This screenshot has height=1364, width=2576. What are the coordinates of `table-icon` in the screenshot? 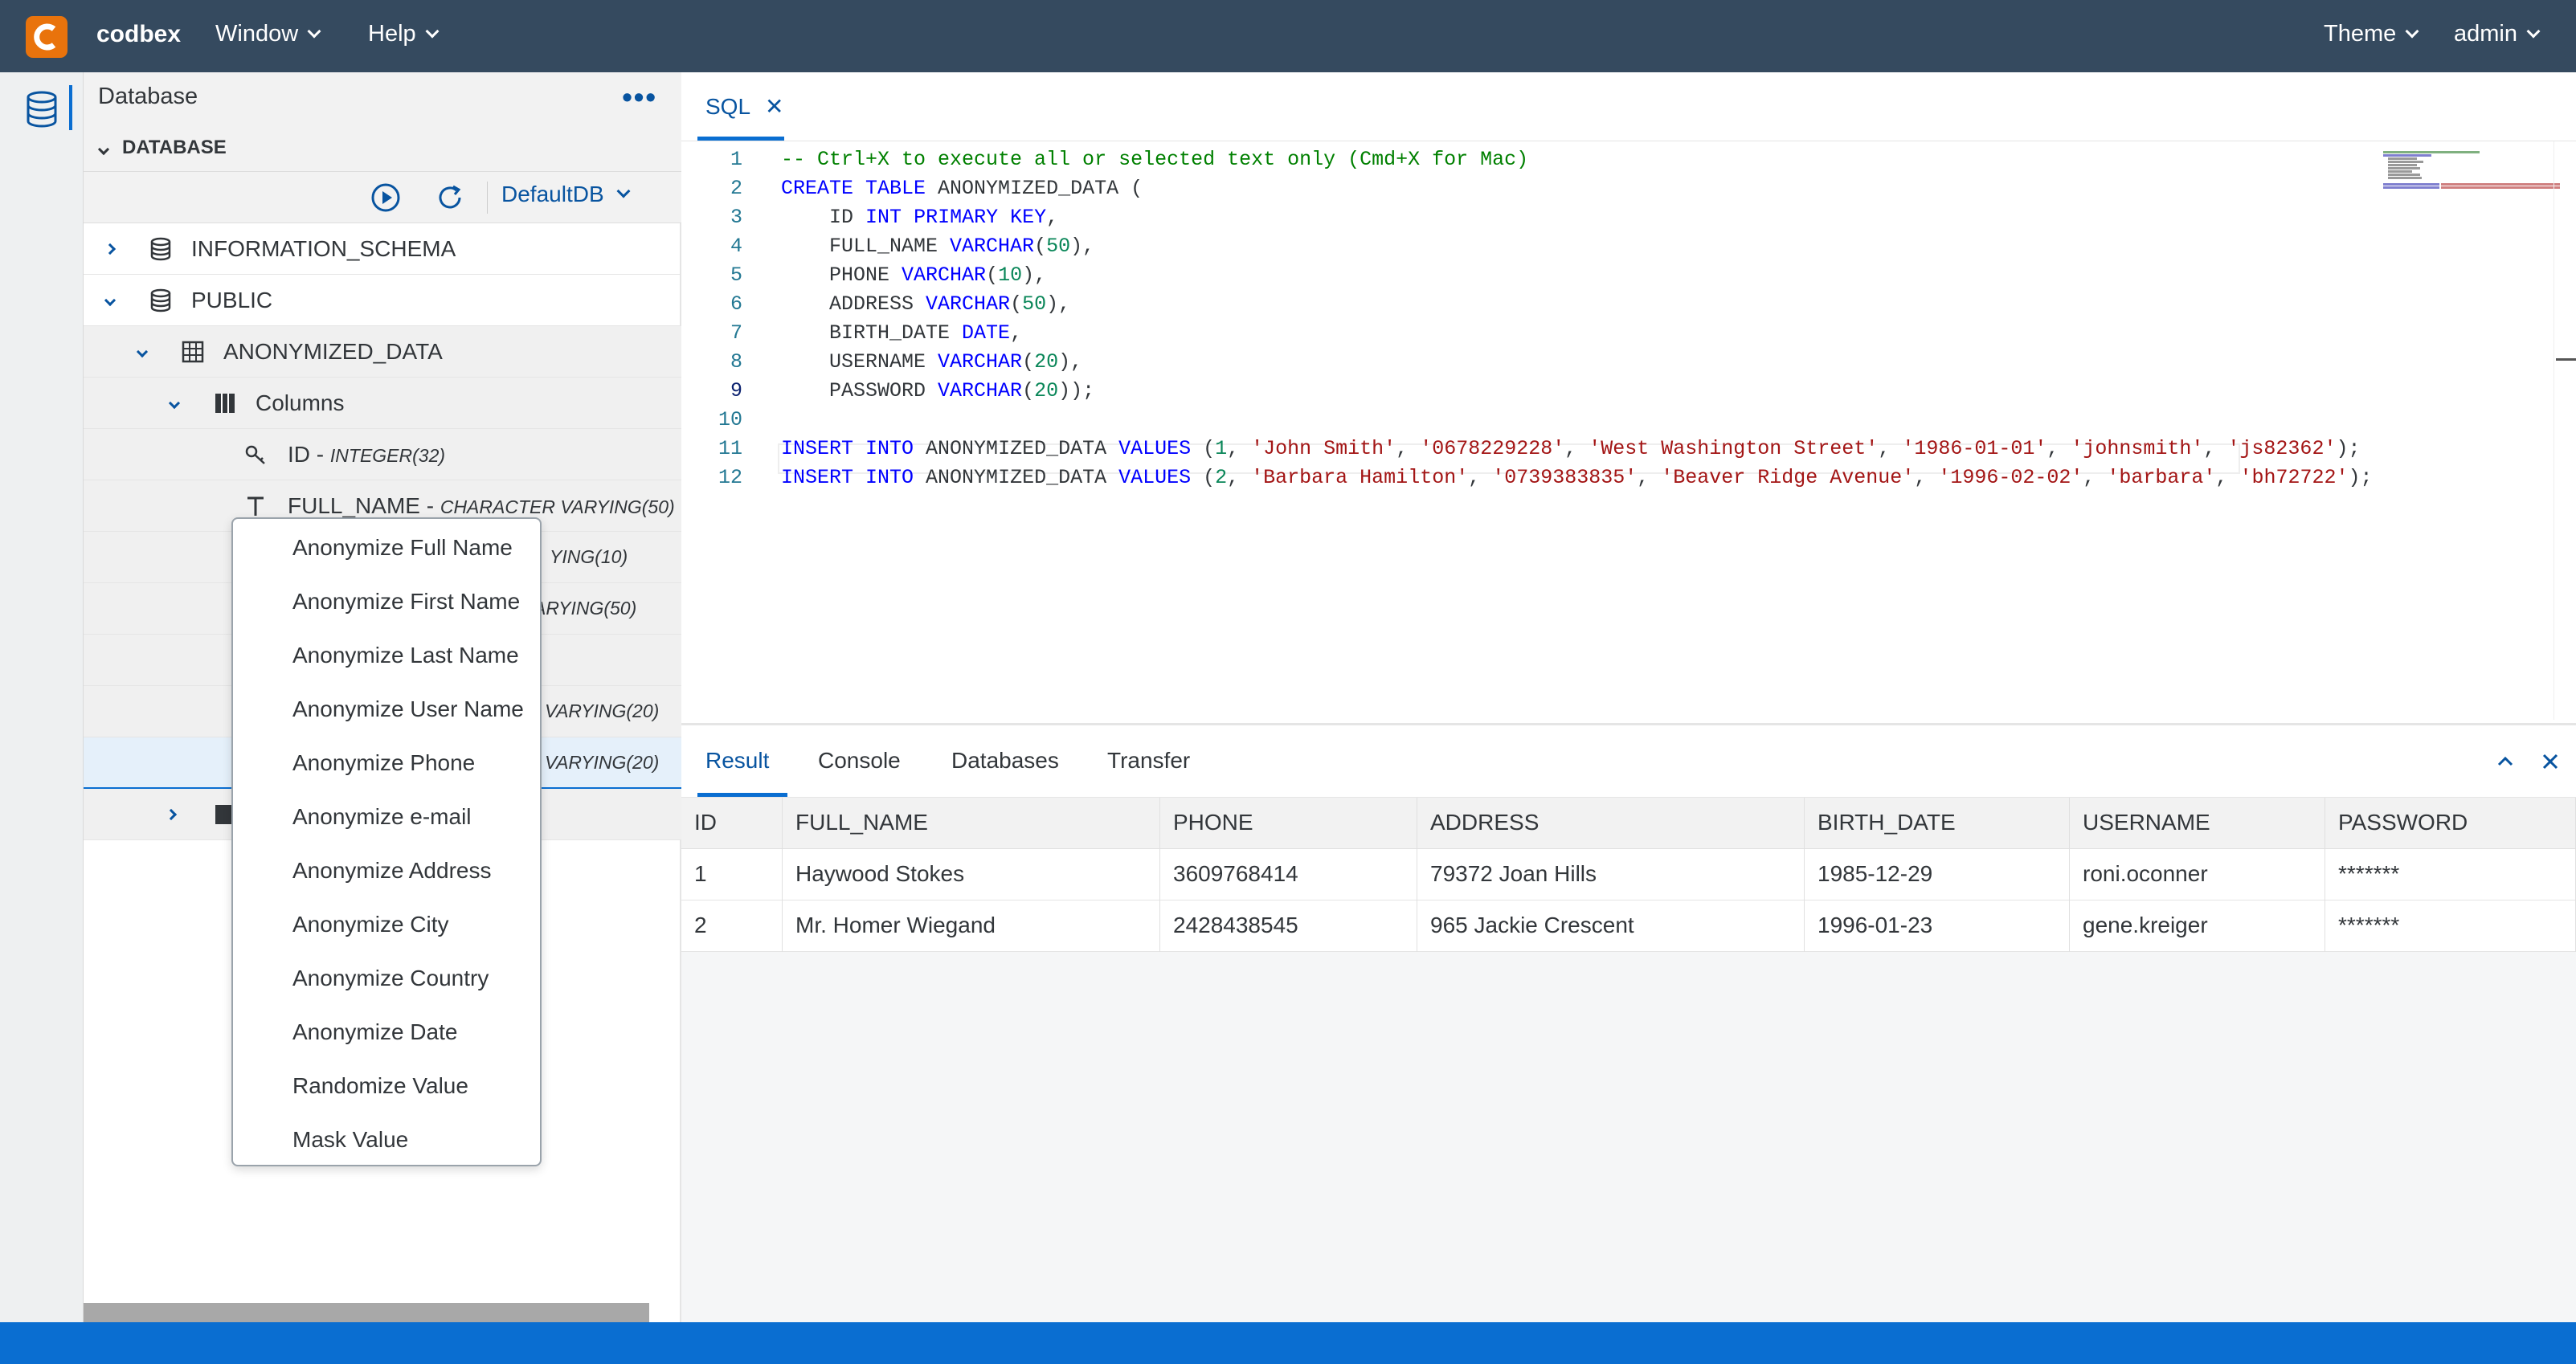 It's located at (193, 351).